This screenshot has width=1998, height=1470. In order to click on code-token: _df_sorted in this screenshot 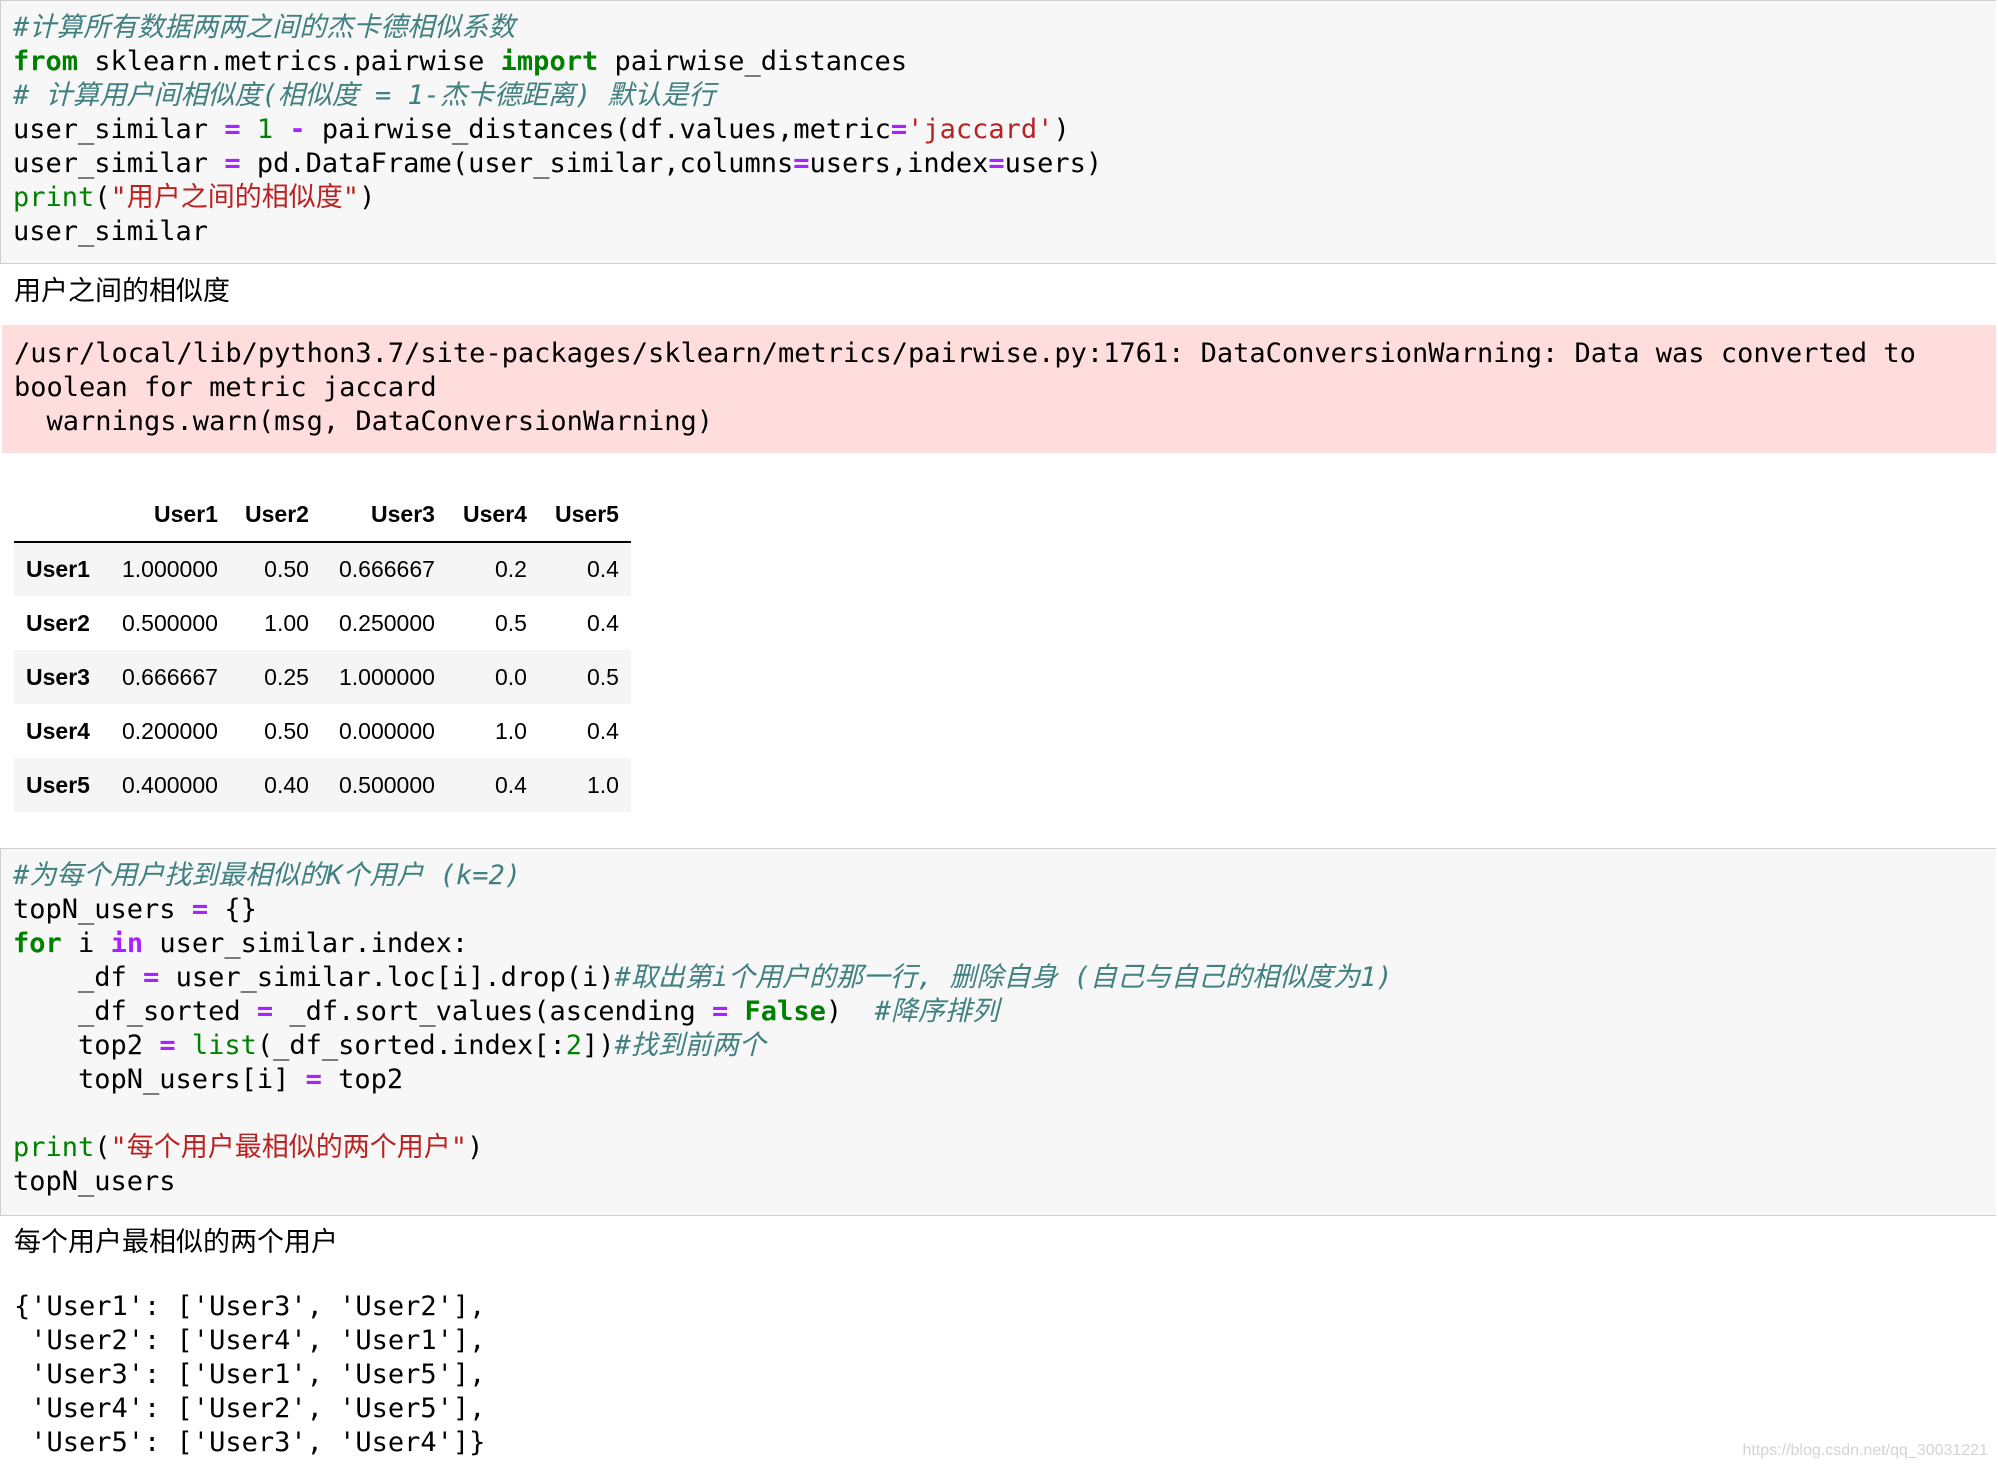, I will do `click(135, 1011)`.